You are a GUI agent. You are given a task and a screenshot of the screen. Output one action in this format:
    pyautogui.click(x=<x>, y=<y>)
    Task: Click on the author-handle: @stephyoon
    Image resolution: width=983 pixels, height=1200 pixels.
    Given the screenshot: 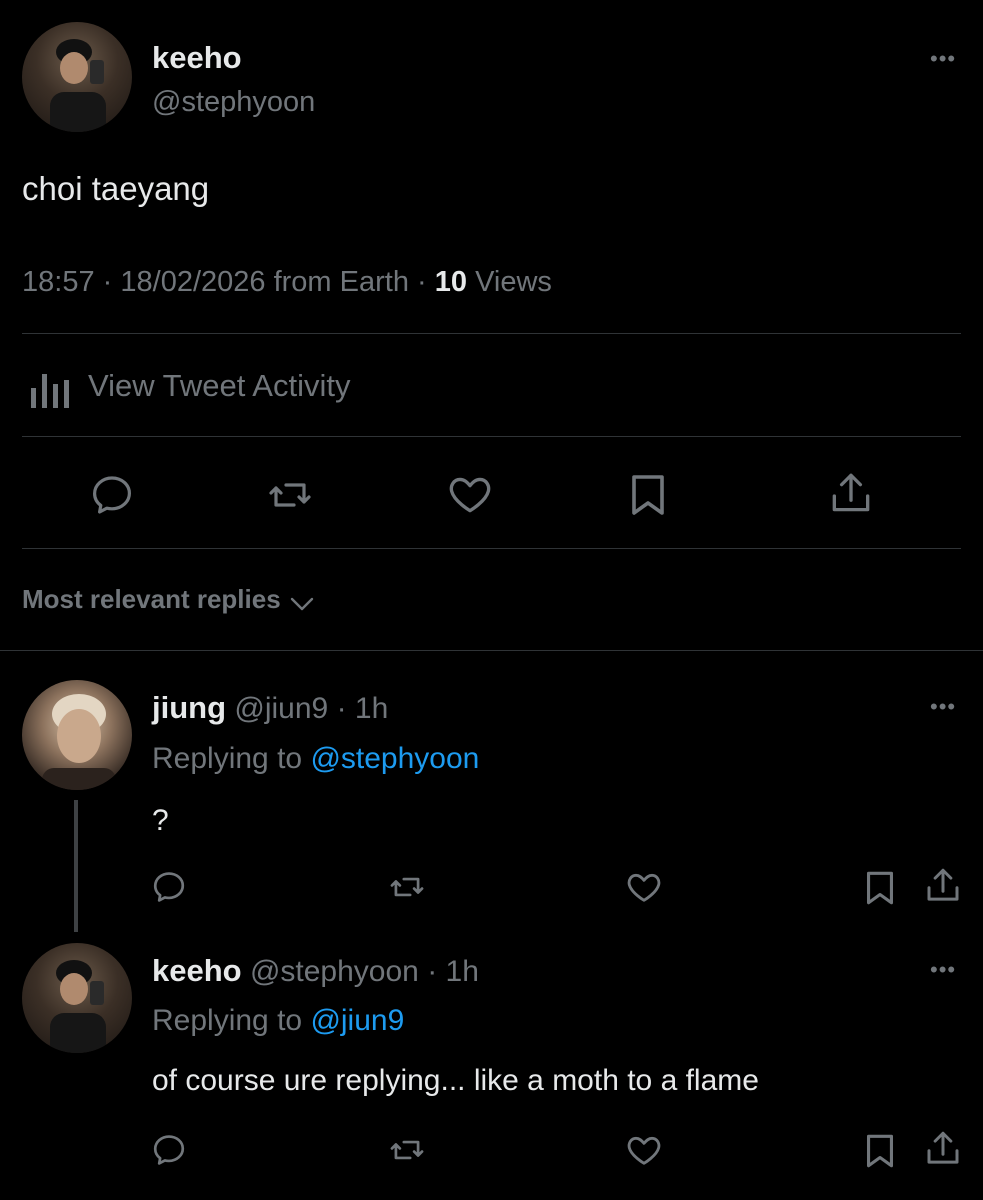 What is the action you would take?
    pyautogui.click(x=233, y=102)
    